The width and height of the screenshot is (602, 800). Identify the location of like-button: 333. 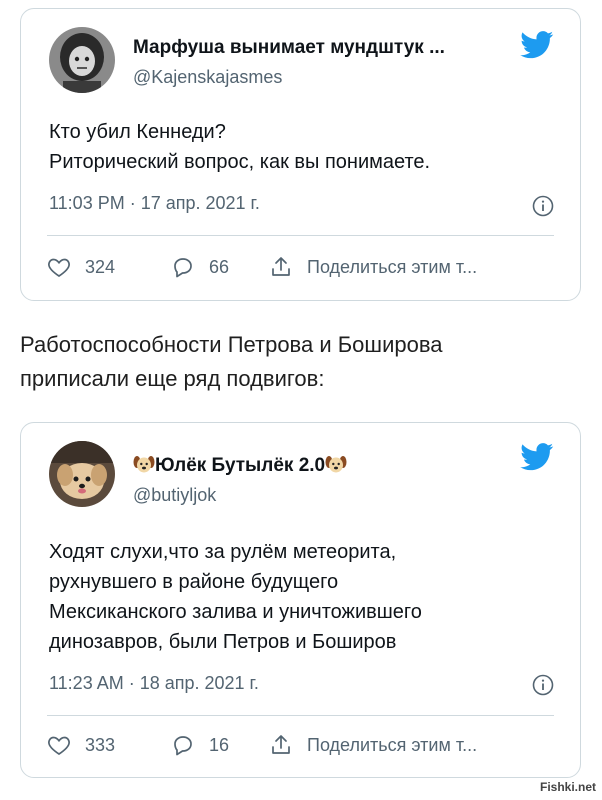
(81, 745).